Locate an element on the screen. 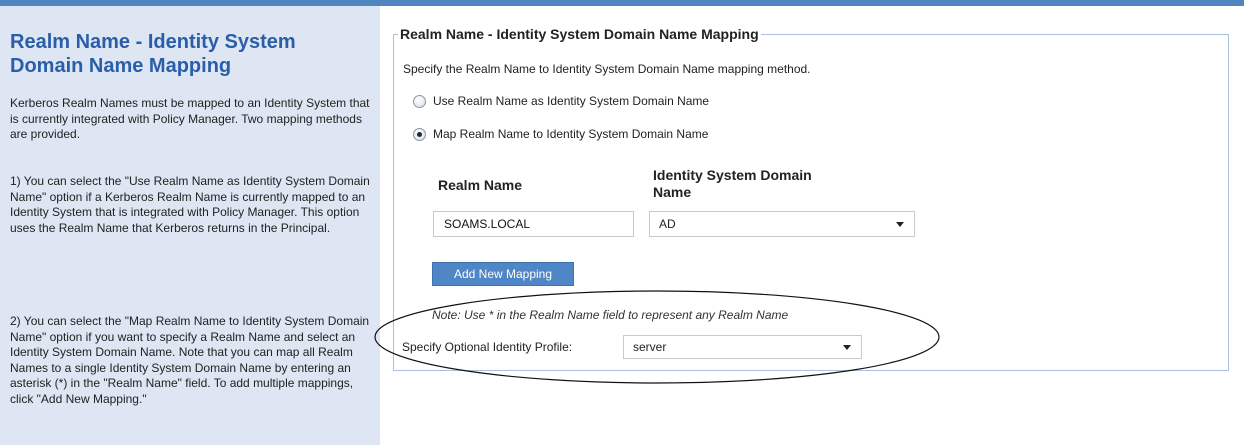 The height and width of the screenshot is (445, 1244). column-header-realm-name: Realm Name is located at coordinates (480, 185).